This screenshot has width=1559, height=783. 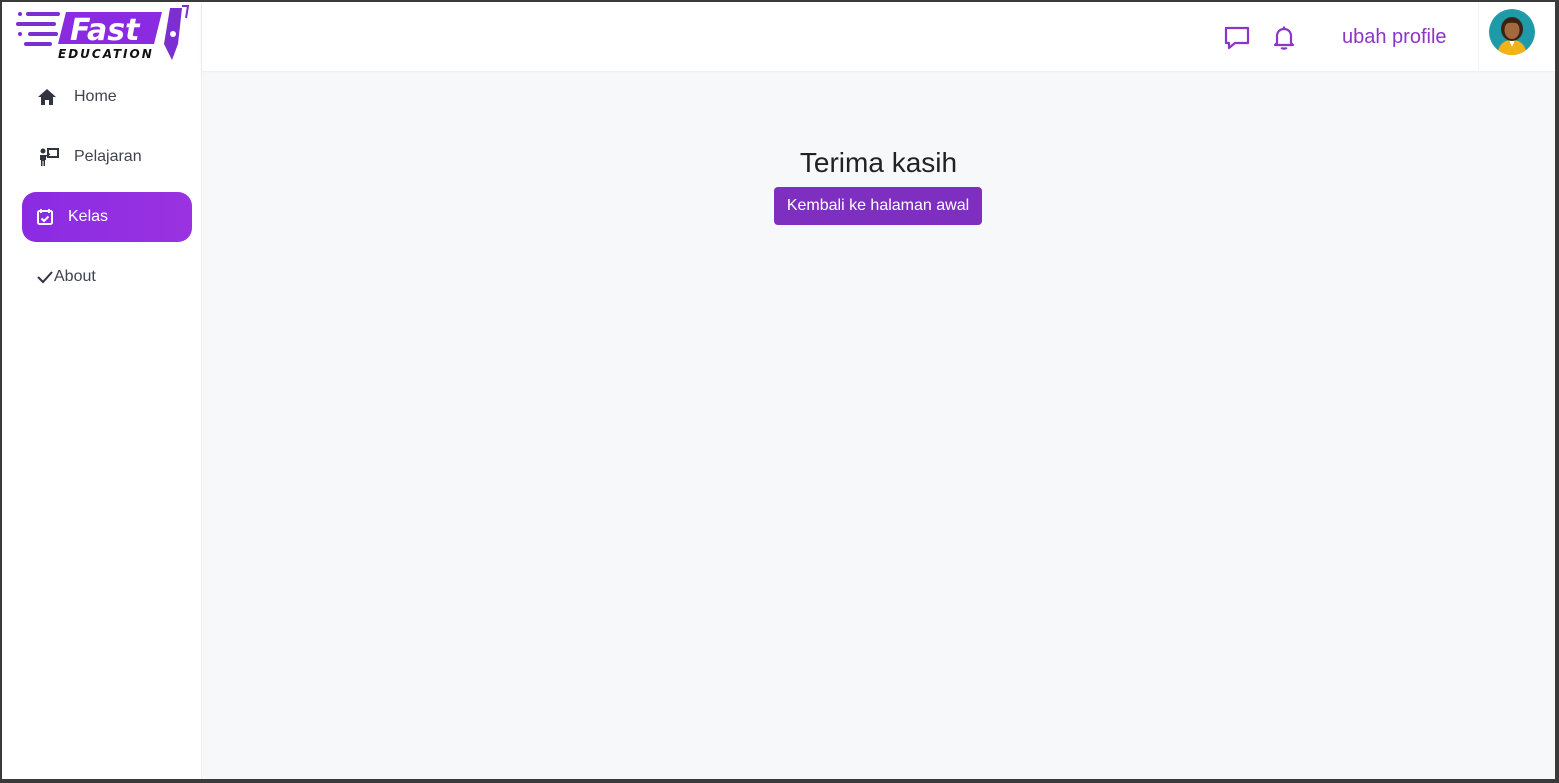 I want to click on sidebar-item-label: Home, so click(x=95, y=96).